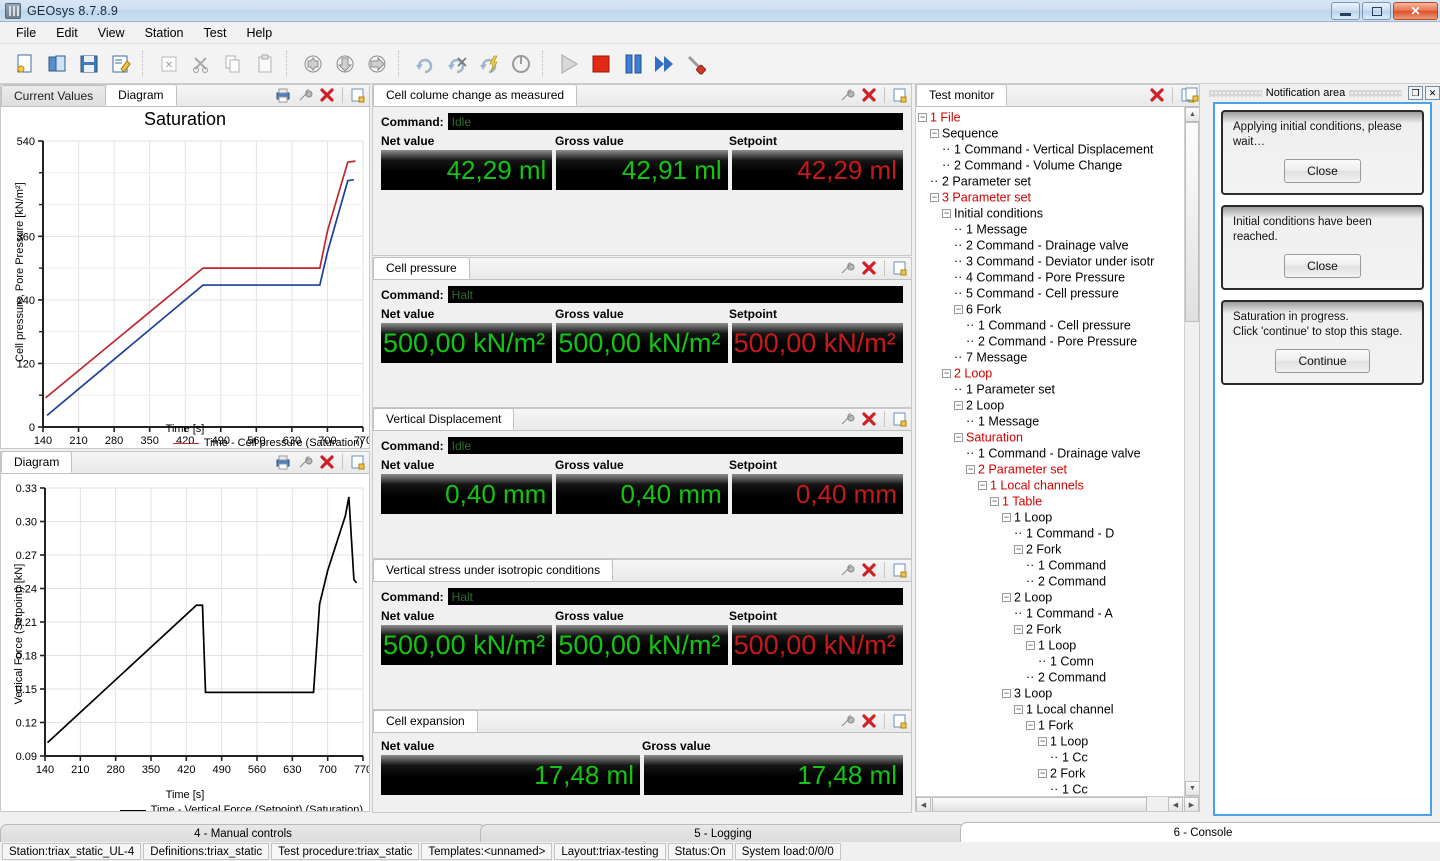 The height and width of the screenshot is (861, 1440). Describe the element at coordinates (489, 64) in the screenshot. I see `redo-flash-icon` at that location.